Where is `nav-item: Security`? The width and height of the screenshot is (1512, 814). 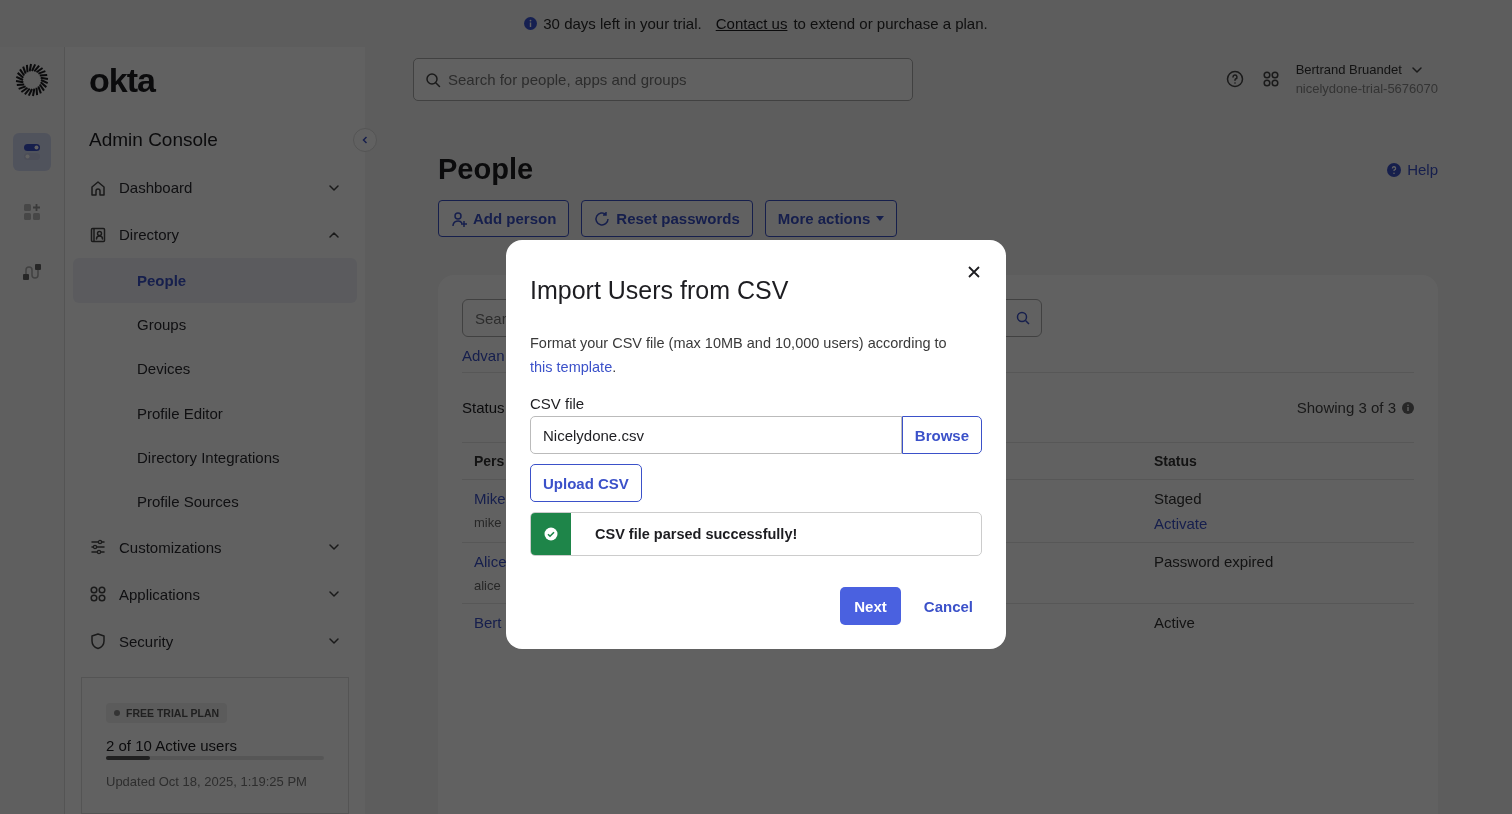
nav-item: Security is located at coordinates (215, 641).